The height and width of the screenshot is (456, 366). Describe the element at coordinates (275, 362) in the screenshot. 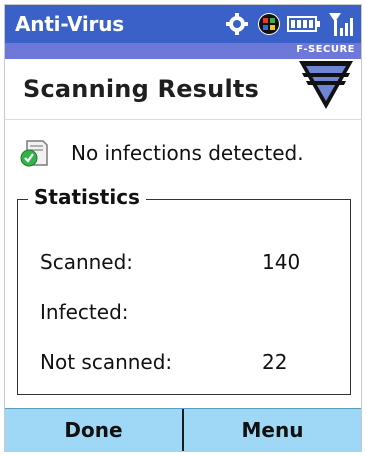

I see `stat-value-not-scanned: 22` at that location.